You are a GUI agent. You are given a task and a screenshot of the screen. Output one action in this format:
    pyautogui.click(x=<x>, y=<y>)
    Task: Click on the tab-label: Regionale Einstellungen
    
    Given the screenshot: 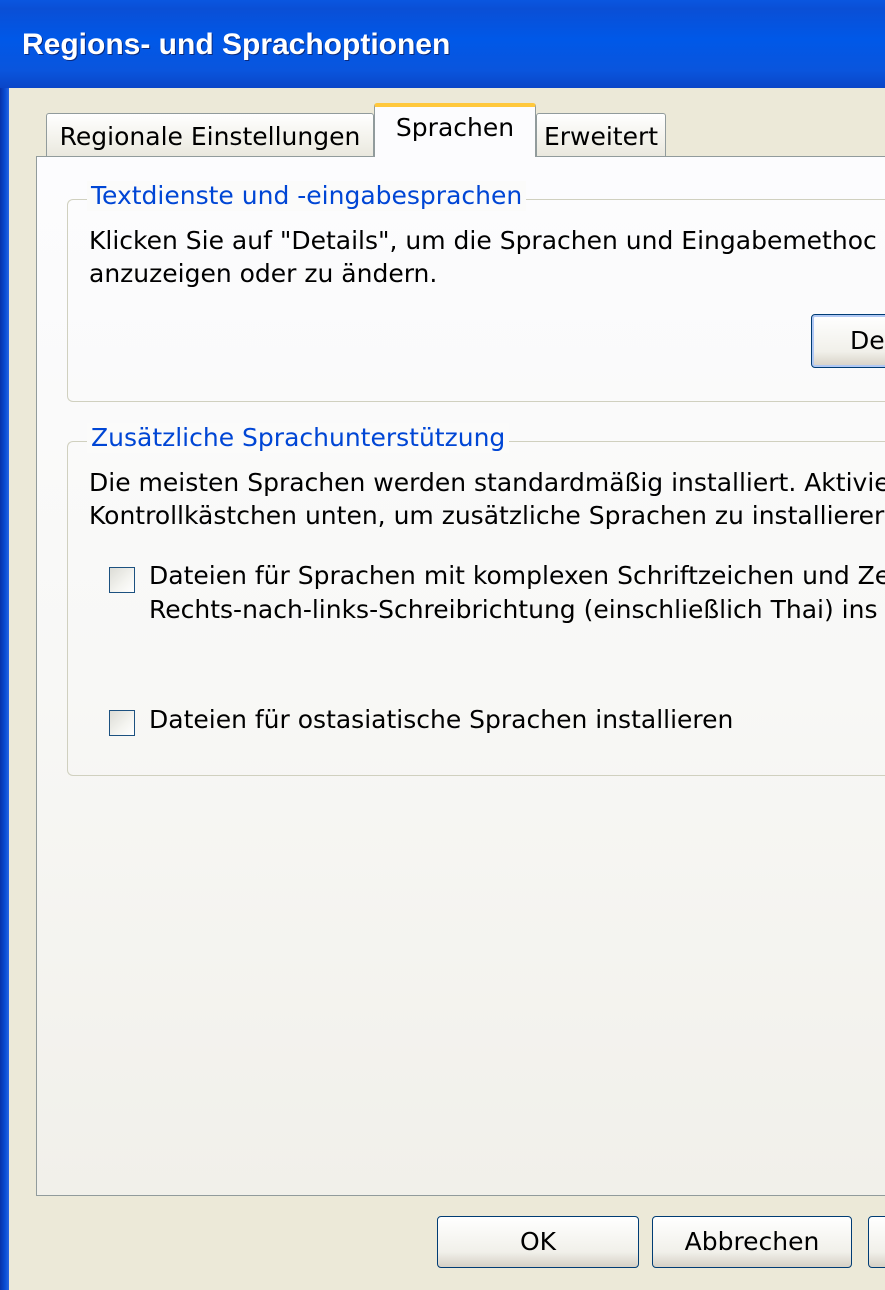 What is the action you would take?
    pyautogui.click(x=210, y=136)
    